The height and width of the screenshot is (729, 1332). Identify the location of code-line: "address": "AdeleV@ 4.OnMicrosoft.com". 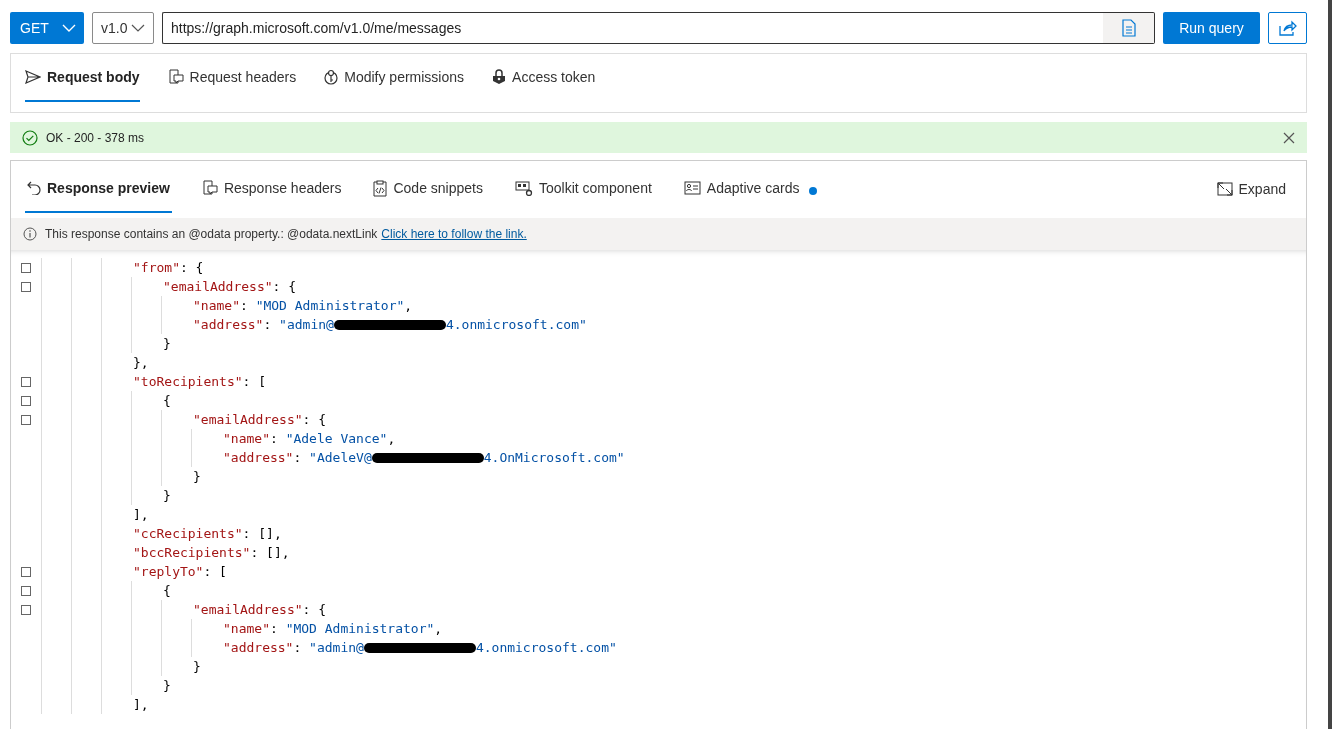
(423, 458).